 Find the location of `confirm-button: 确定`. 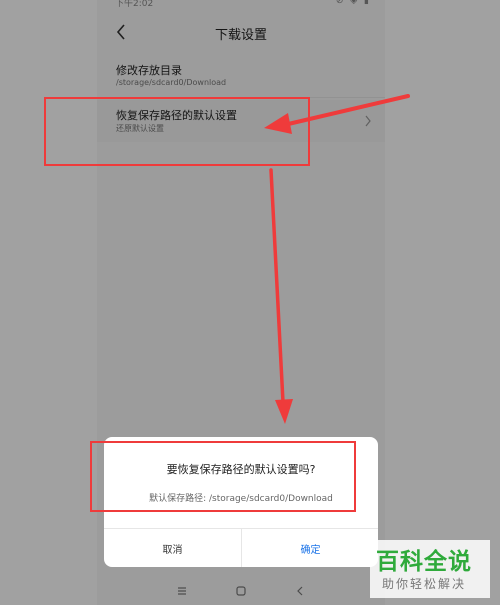

confirm-button: 确定 is located at coordinates (310, 548).